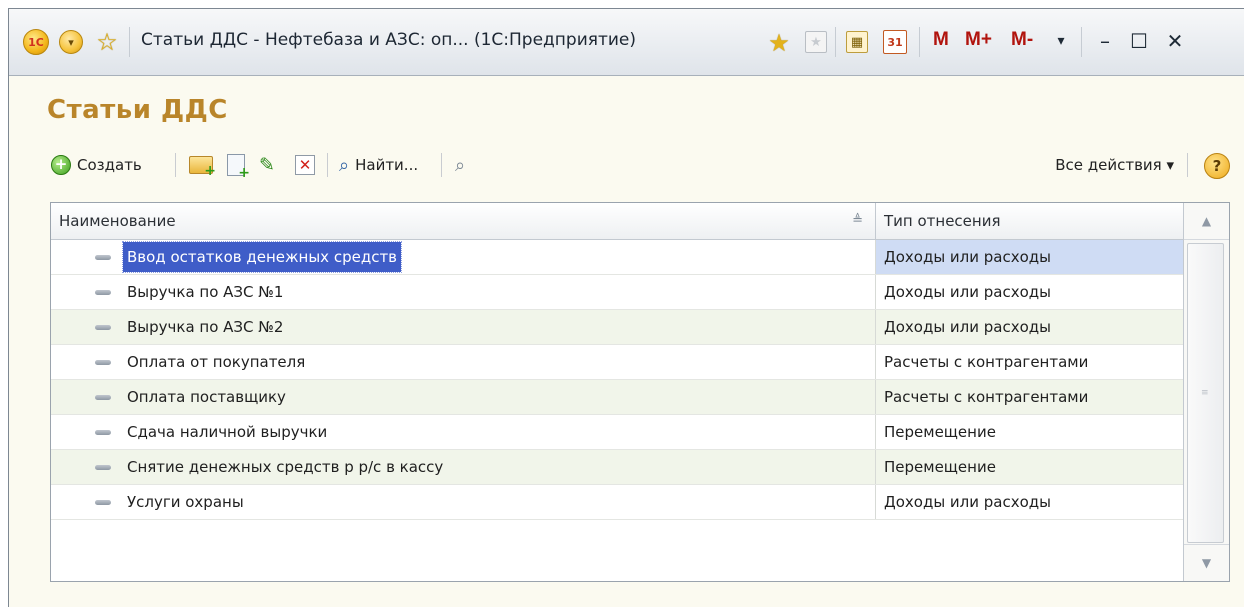  What do you see at coordinates (816, 42) in the screenshot?
I see `bookmark-icon: ★` at bounding box center [816, 42].